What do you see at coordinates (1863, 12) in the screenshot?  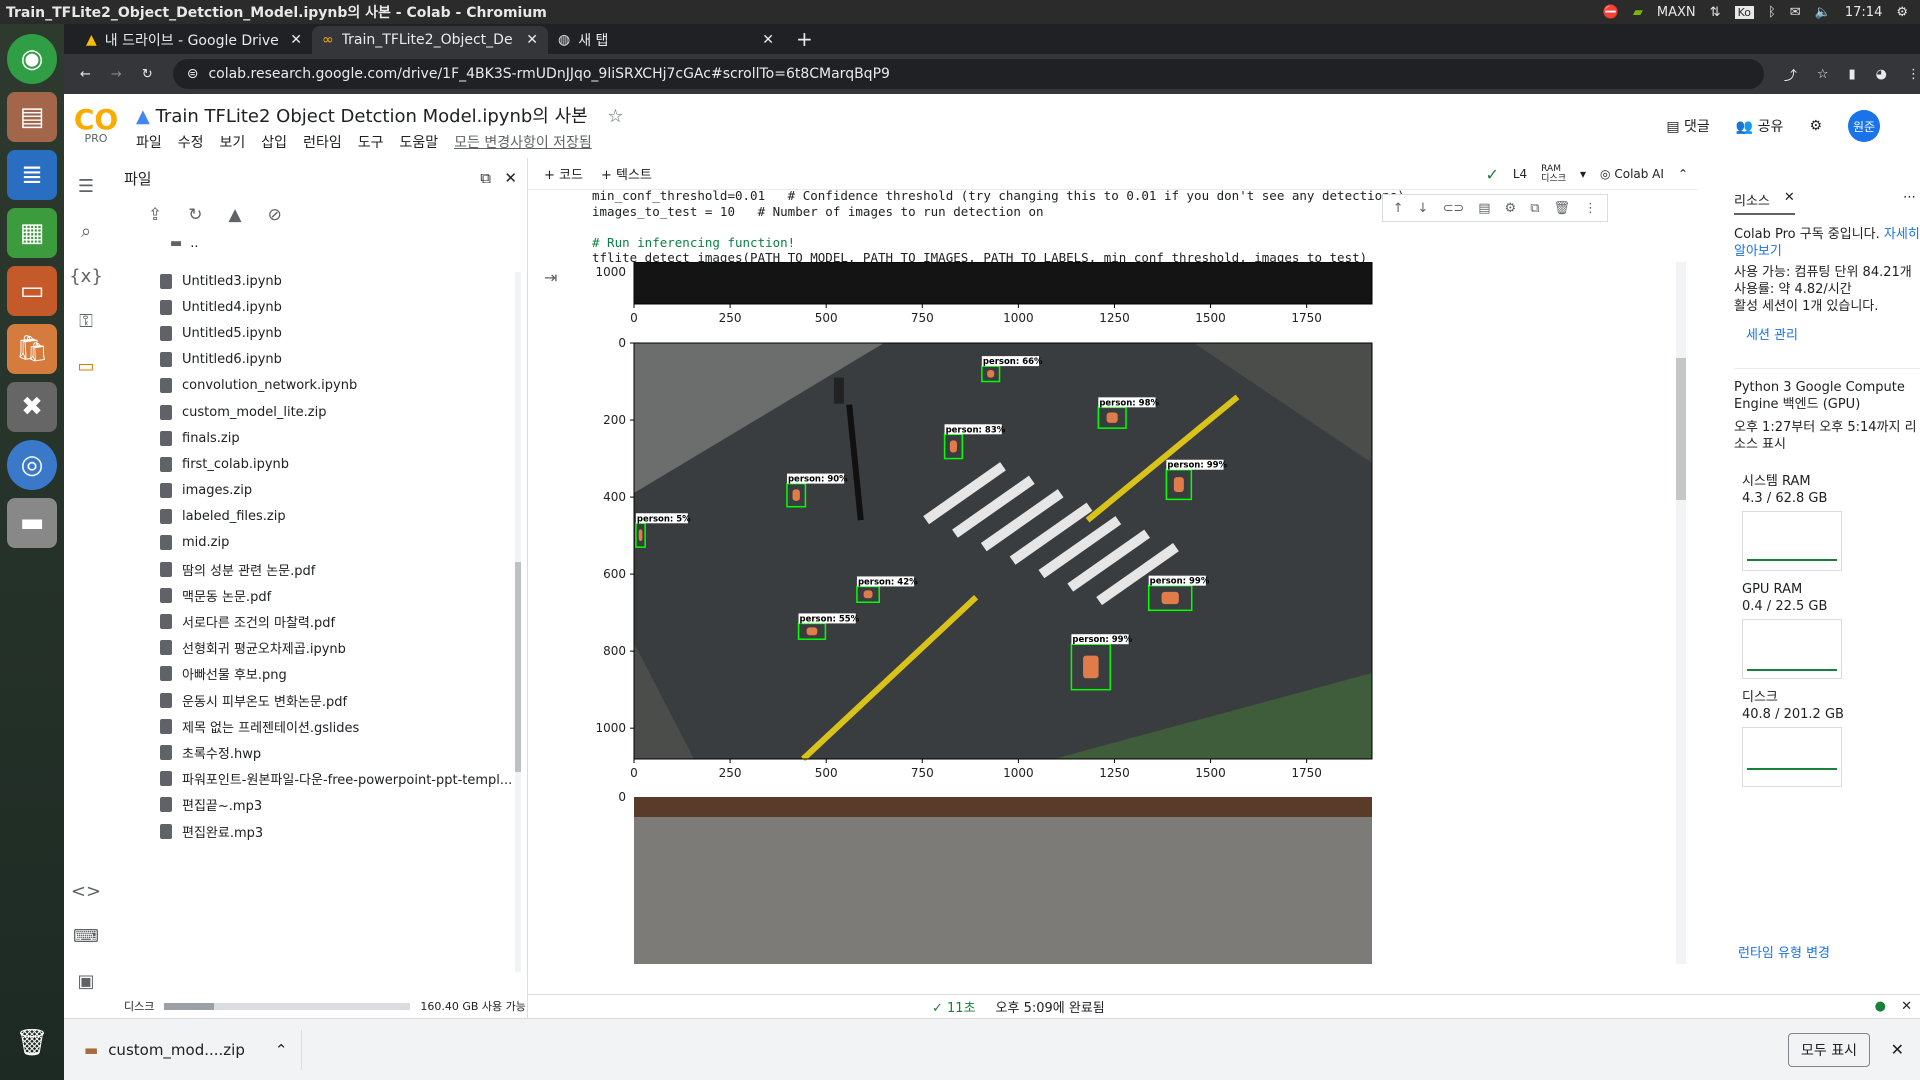 I see `clock: 17:14` at bounding box center [1863, 12].